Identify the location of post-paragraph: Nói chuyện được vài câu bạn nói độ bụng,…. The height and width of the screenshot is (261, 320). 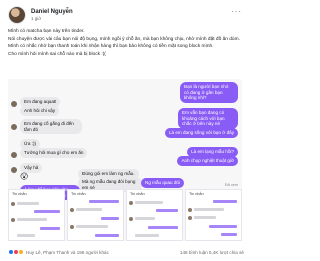
(124, 39).